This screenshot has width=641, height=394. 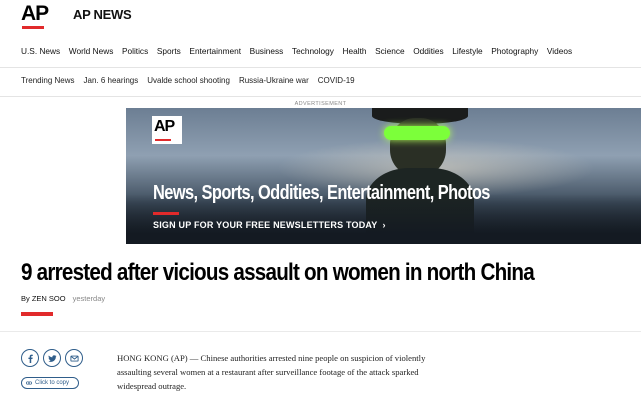 I want to click on ad-red-accent, so click(x=166, y=213).